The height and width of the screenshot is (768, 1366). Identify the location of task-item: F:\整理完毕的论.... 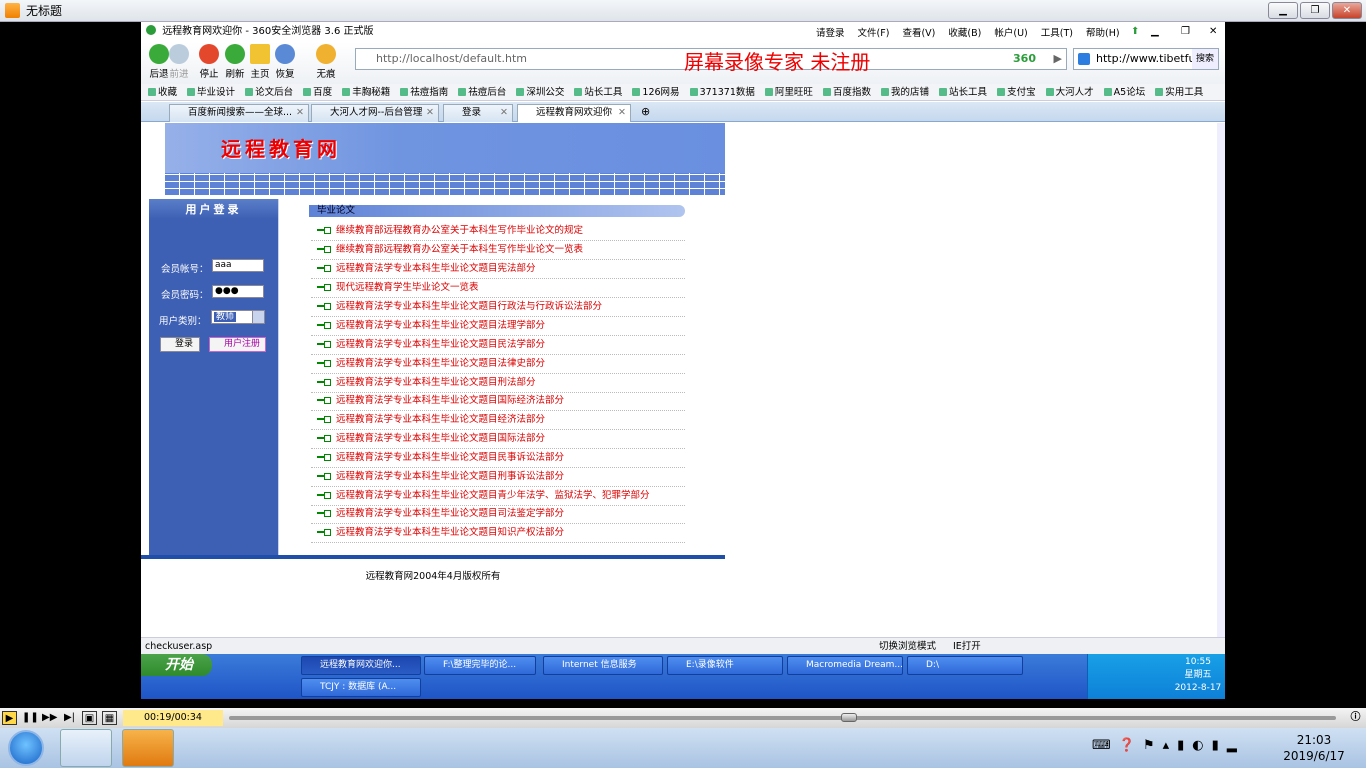
(480, 665).